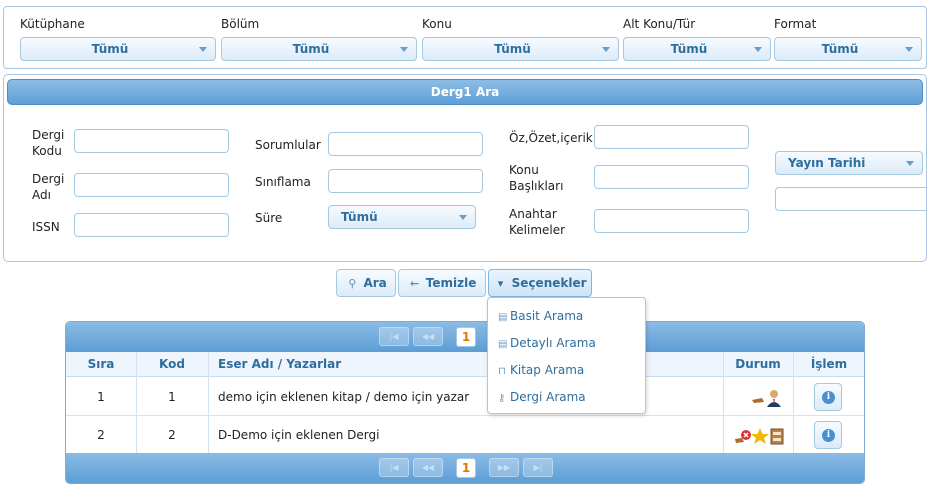 The width and height of the screenshot is (927, 490). Describe the element at coordinates (151, 185) in the screenshot. I see `journal-name-input` at that location.